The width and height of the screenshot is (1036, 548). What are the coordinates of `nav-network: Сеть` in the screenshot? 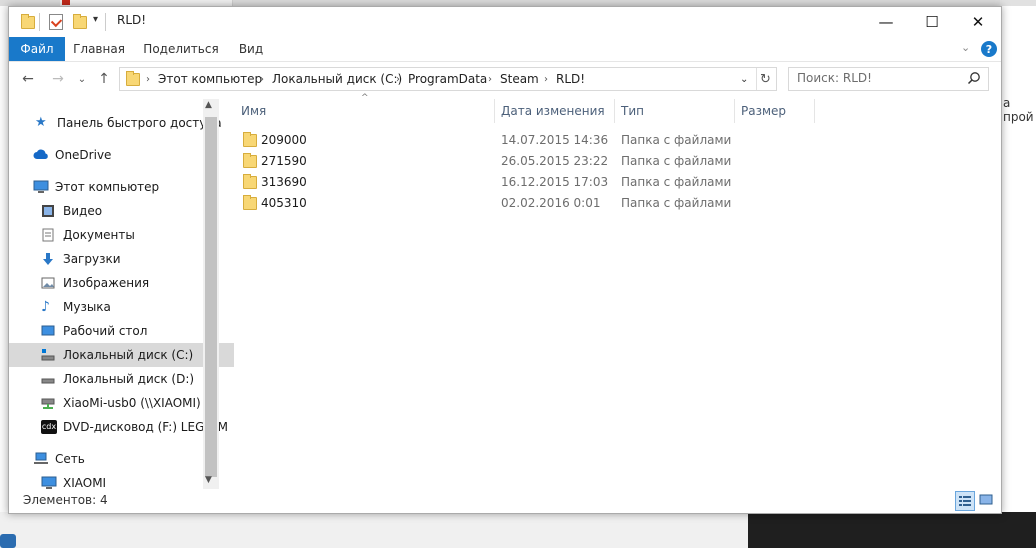 It's located at (117, 459).